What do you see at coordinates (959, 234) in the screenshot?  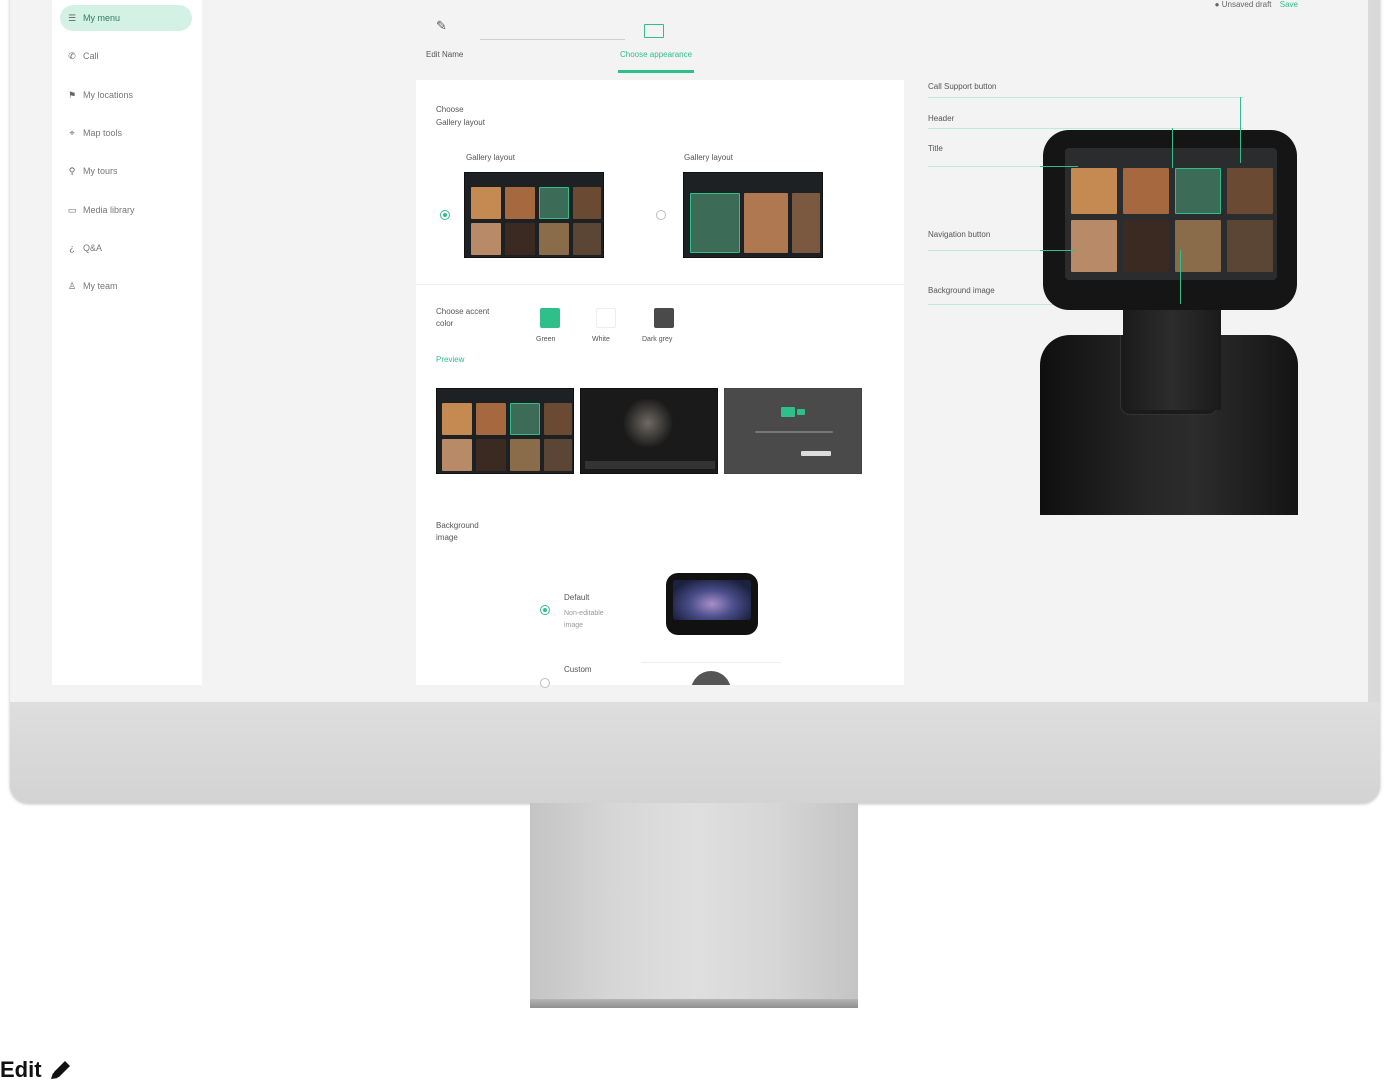 I see `label-navigation-button: Navigation button` at bounding box center [959, 234].